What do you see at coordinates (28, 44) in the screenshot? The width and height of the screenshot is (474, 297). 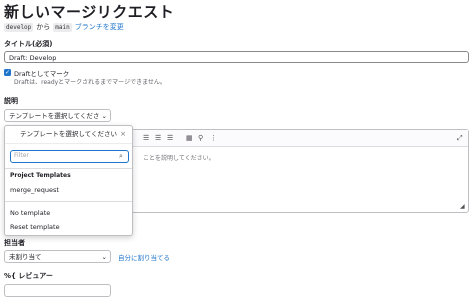 I see `title-label: タイトル(必須)` at bounding box center [28, 44].